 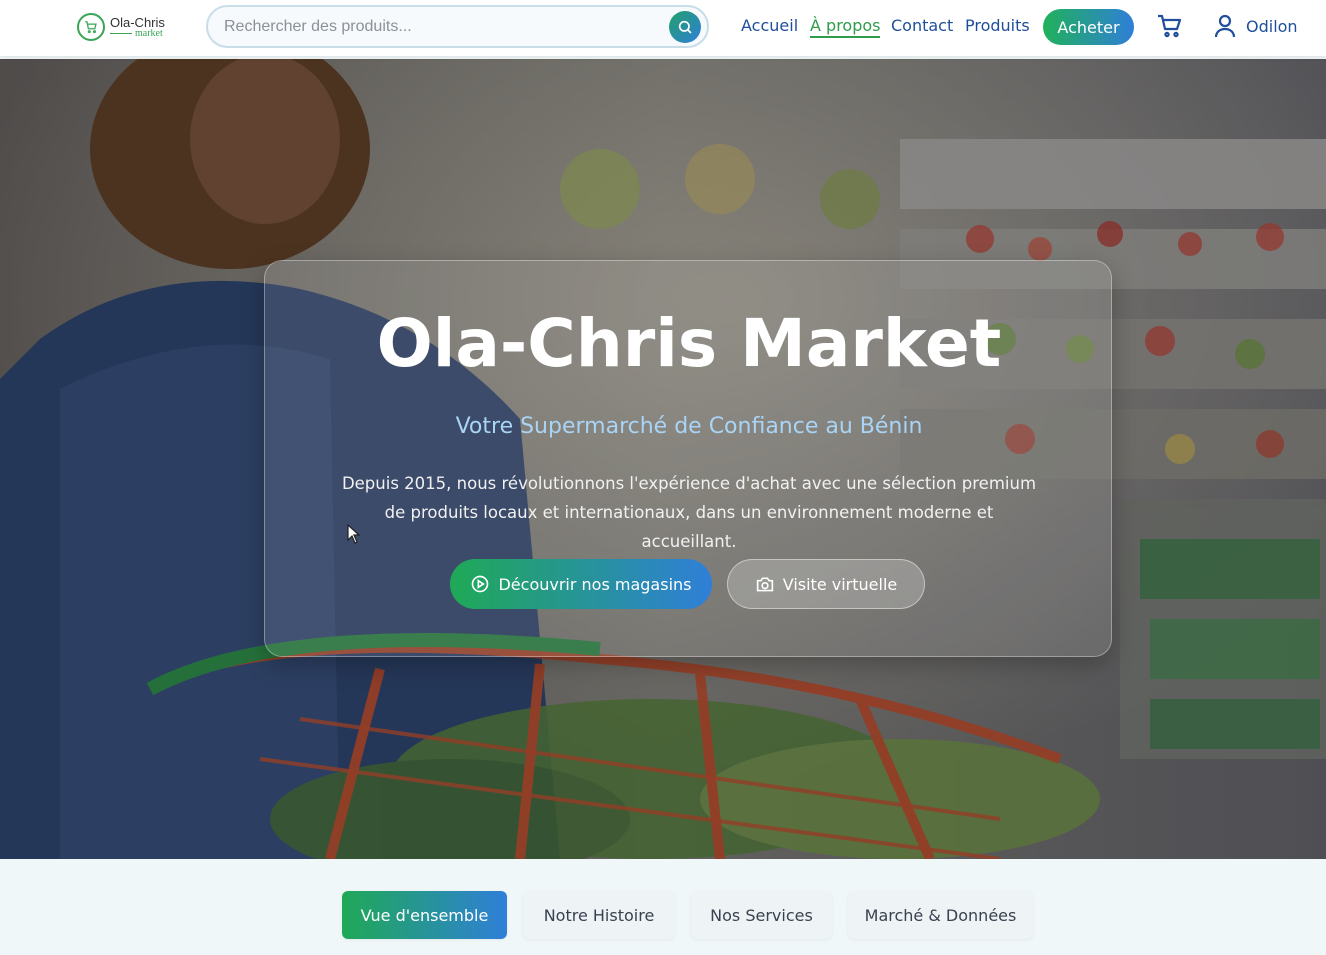 I want to click on shopping-cart-icon, so click(x=1170, y=26).